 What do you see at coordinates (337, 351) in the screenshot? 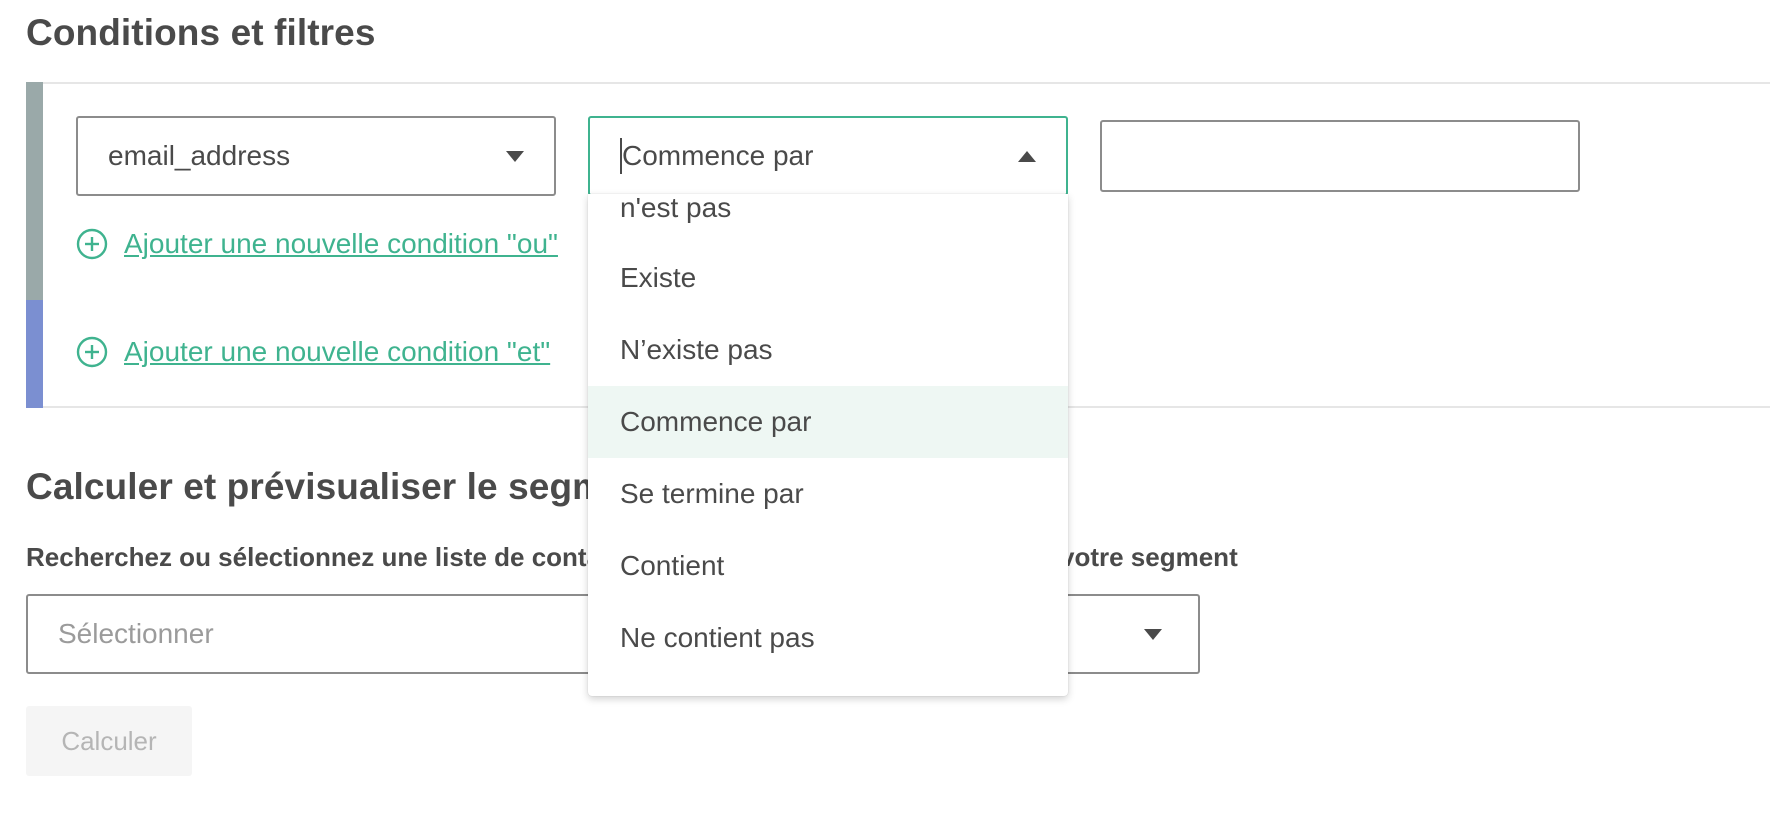
I see `add-and-condition-label: Ajouter une nouvelle condition "et"` at bounding box center [337, 351].